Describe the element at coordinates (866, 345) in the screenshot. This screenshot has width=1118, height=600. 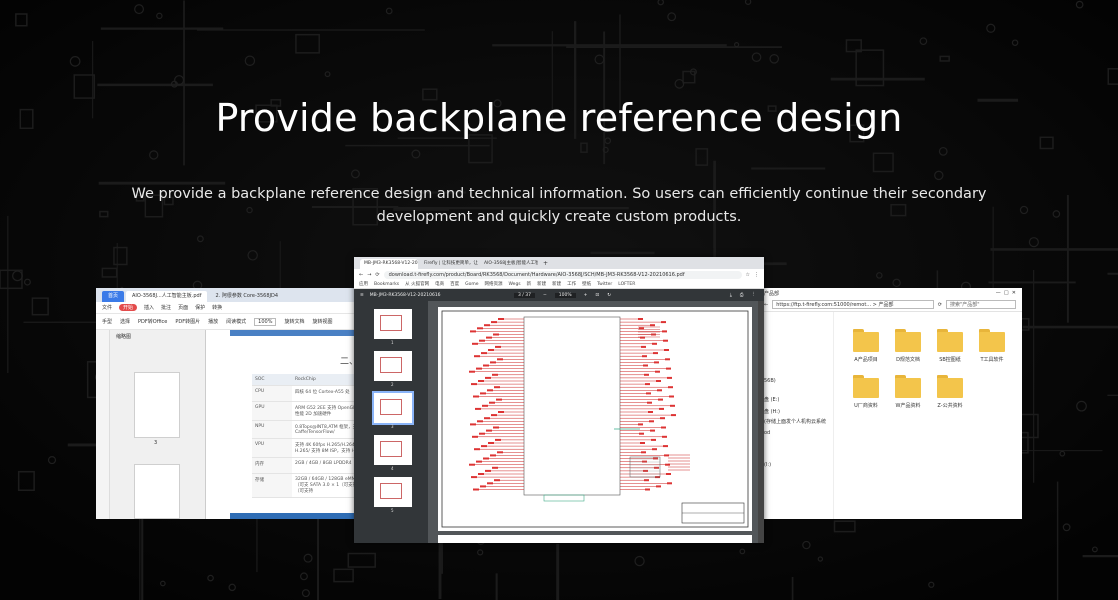
I see `folder-item: A产品项目` at that location.